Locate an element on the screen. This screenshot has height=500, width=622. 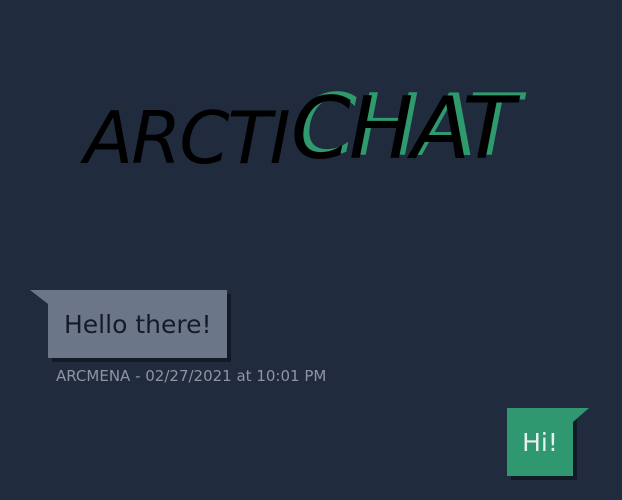
logo-text-chat: CHAT is located at coordinates (402, 129).